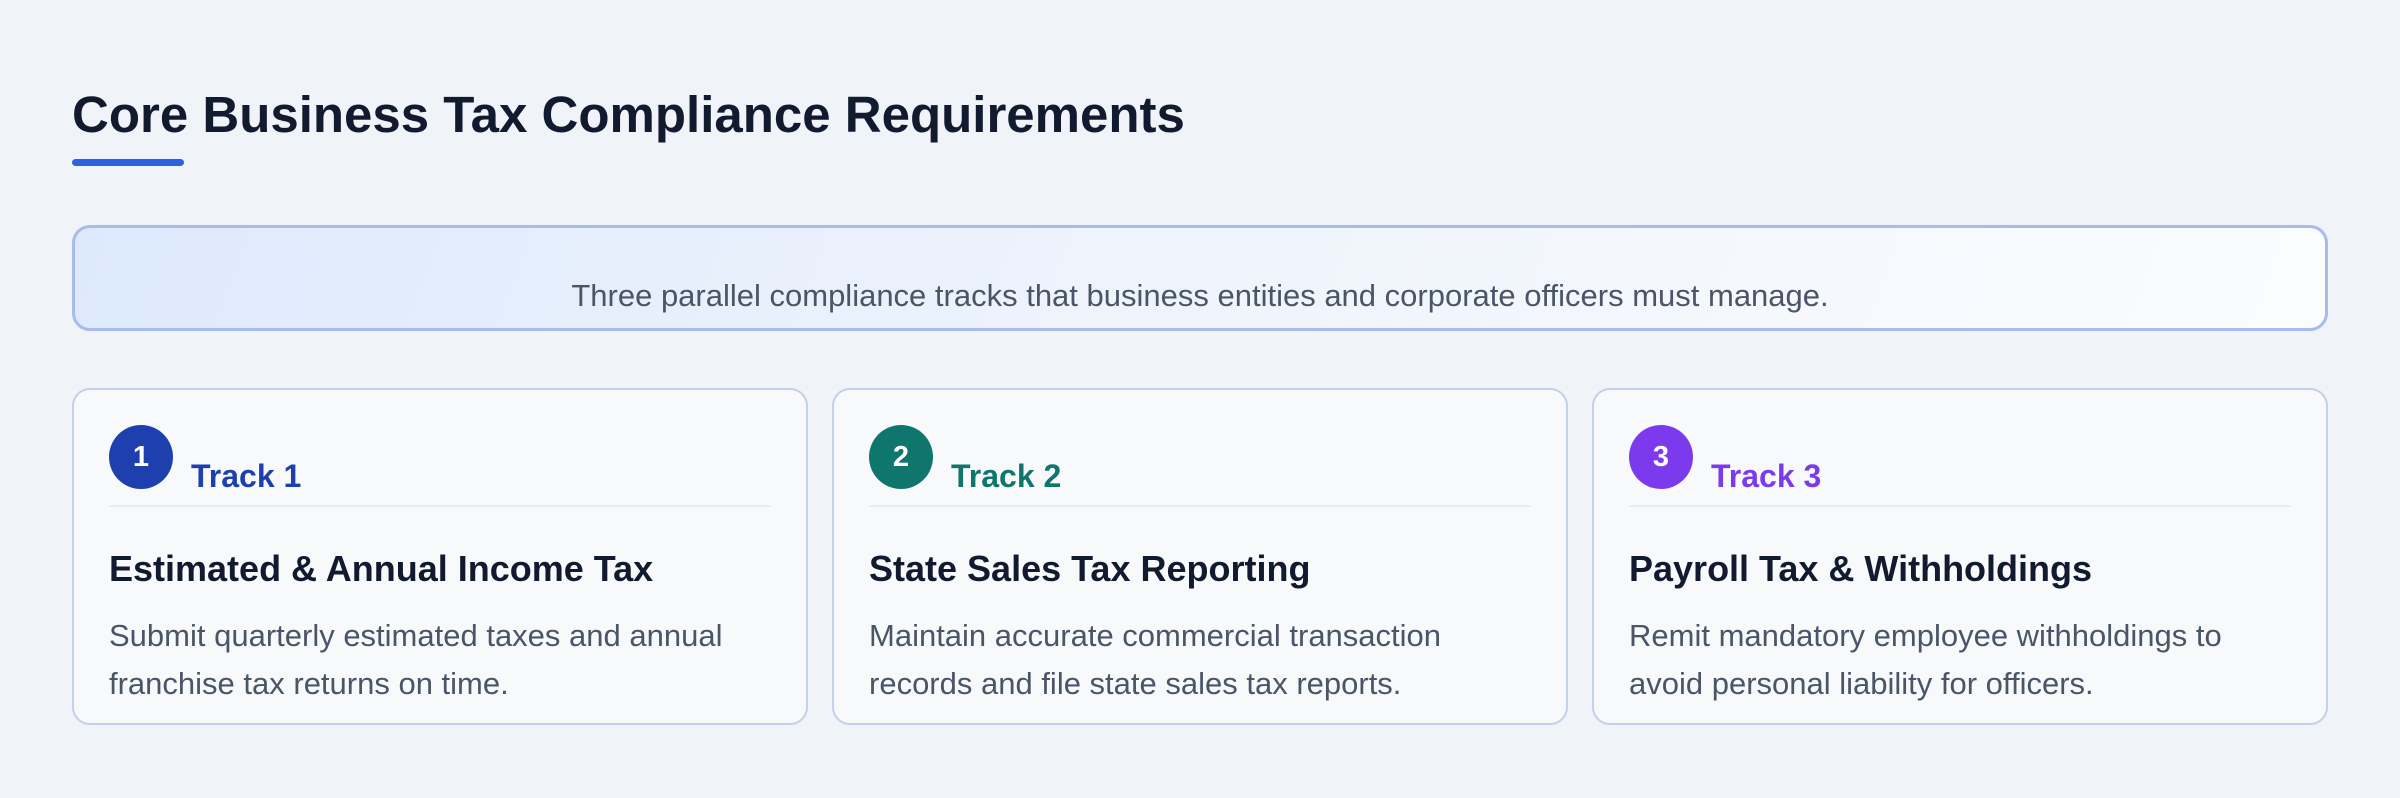 This screenshot has width=2400, height=798. What do you see at coordinates (1006, 476) in the screenshot?
I see `track-label: Track 2` at bounding box center [1006, 476].